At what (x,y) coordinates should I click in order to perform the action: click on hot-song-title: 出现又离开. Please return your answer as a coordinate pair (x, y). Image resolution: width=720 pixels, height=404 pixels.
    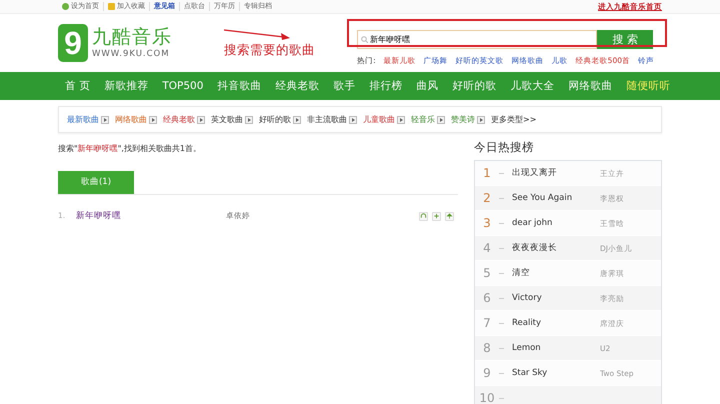
    Looking at the image, I should click on (535, 173).